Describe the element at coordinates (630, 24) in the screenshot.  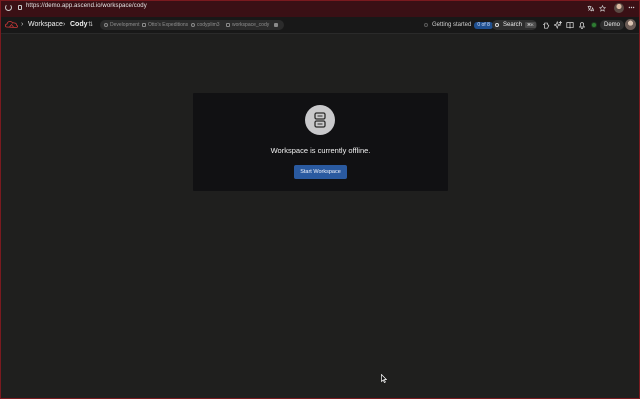
I see `user-avatar` at that location.